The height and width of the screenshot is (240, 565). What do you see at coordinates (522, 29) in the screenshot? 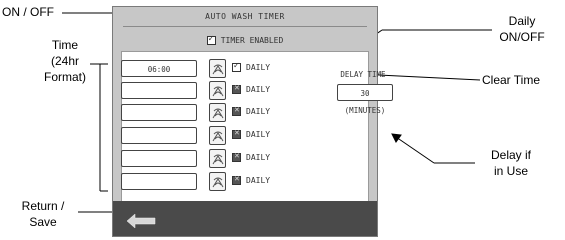
I see `callout-daily: Daily ON/OFF` at bounding box center [522, 29].